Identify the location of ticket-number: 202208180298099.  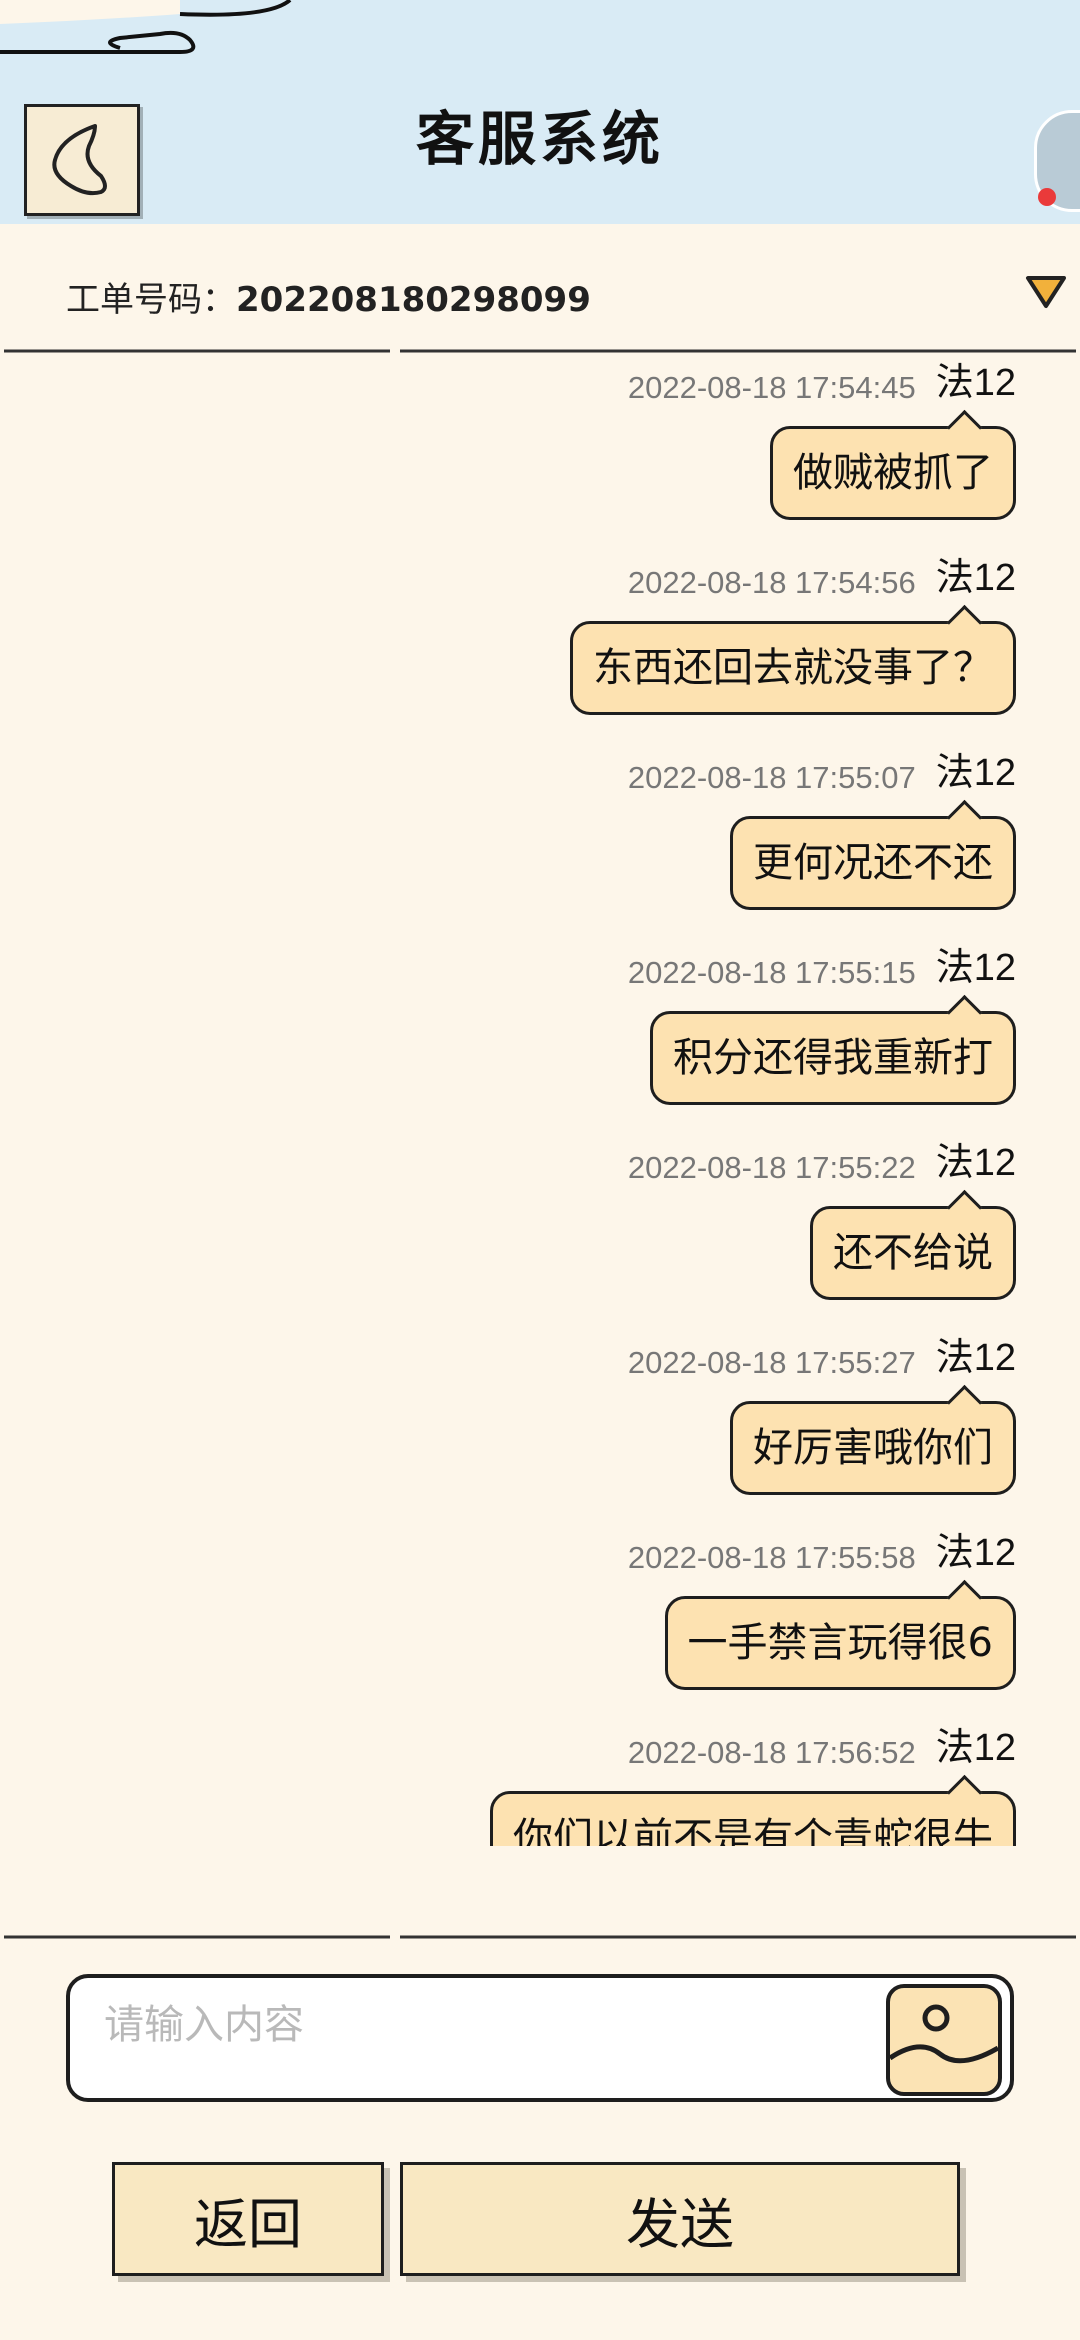
(413, 300).